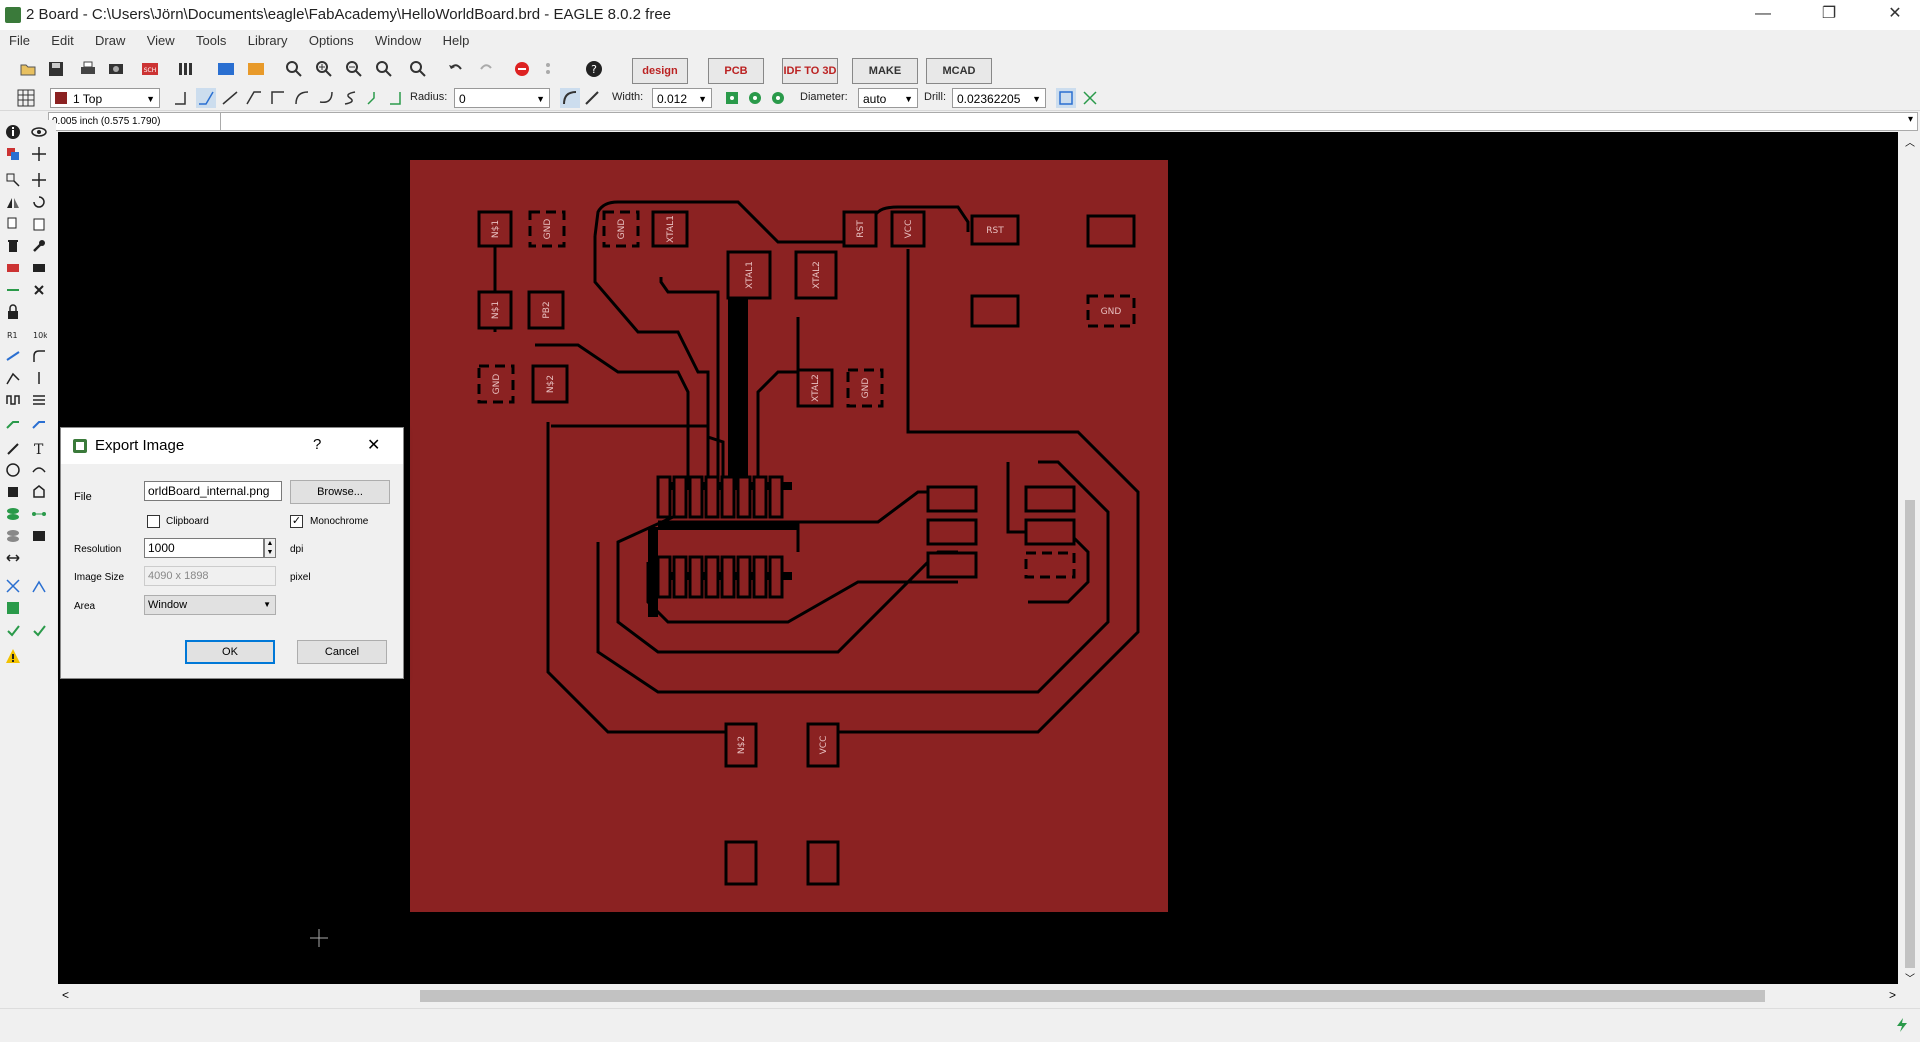 This screenshot has height=1042, width=1920. What do you see at coordinates (278, 98) in the screenshot?
I see `wire-bend-4-icon` at bounding box center [278, 98].